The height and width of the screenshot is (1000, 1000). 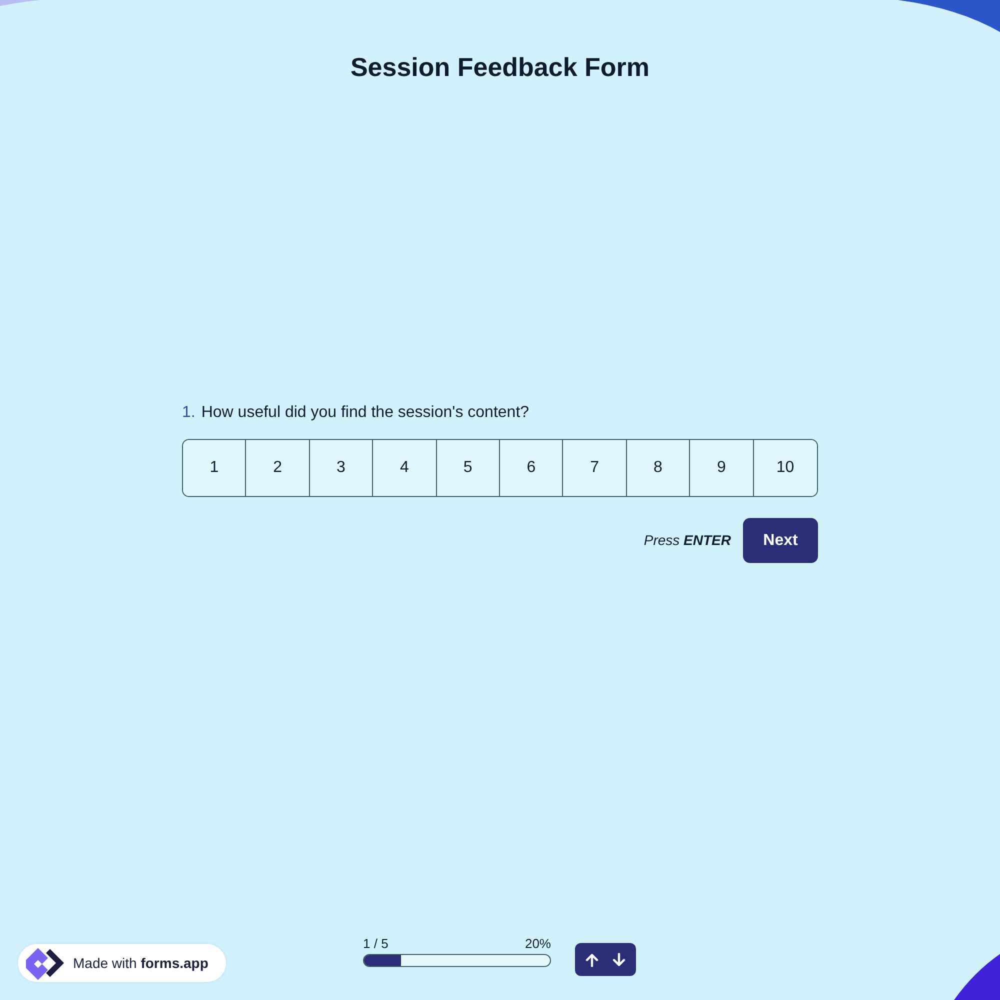 What do you see at coordinates (214, 468) in the screenshot?
I see `rating-option: 1` at bounding box center [214, 468].